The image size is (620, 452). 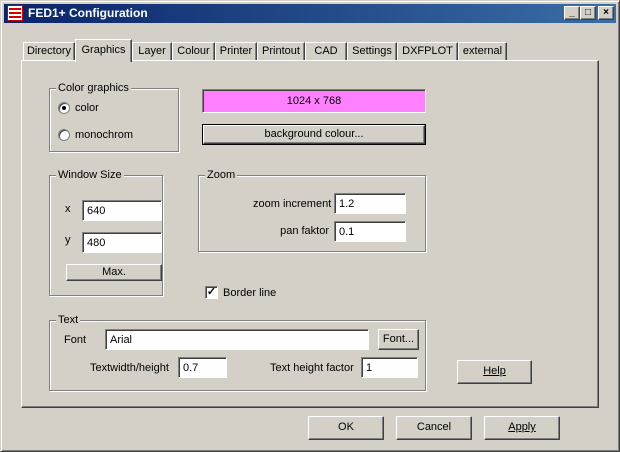 What do you see at coordinates (221, 175) in the screenshot?
I see `zoom-label: Zoom` at bounding box center [221, 175].